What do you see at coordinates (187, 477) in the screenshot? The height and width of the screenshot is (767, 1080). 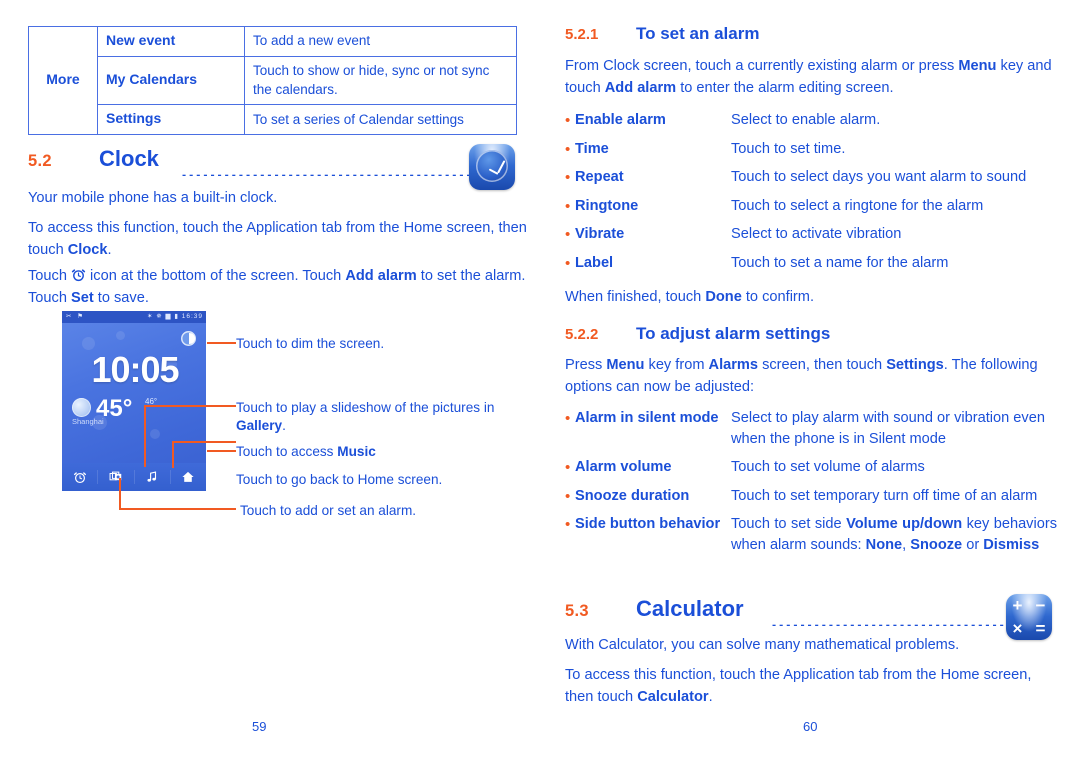 I see `toolbar-home-button` at bounding box center [187, 477].